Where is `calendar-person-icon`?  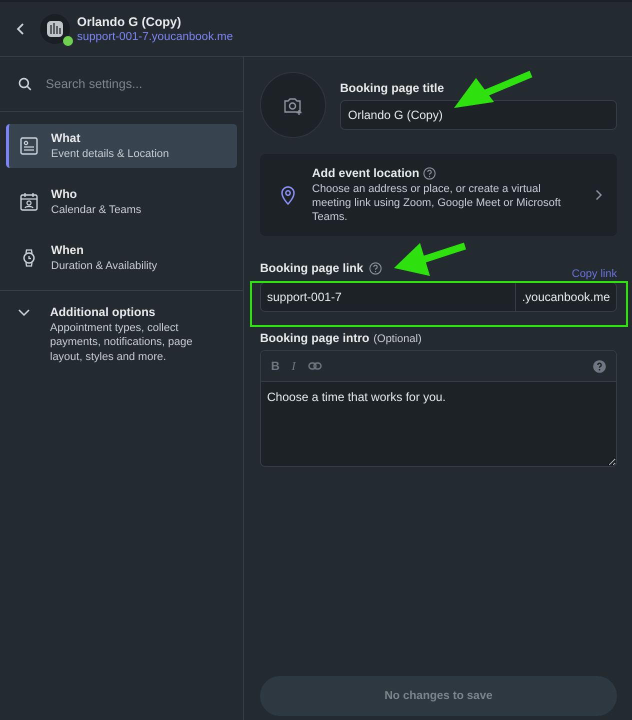
calendar-person-icon is located at coordinates (29, 202).